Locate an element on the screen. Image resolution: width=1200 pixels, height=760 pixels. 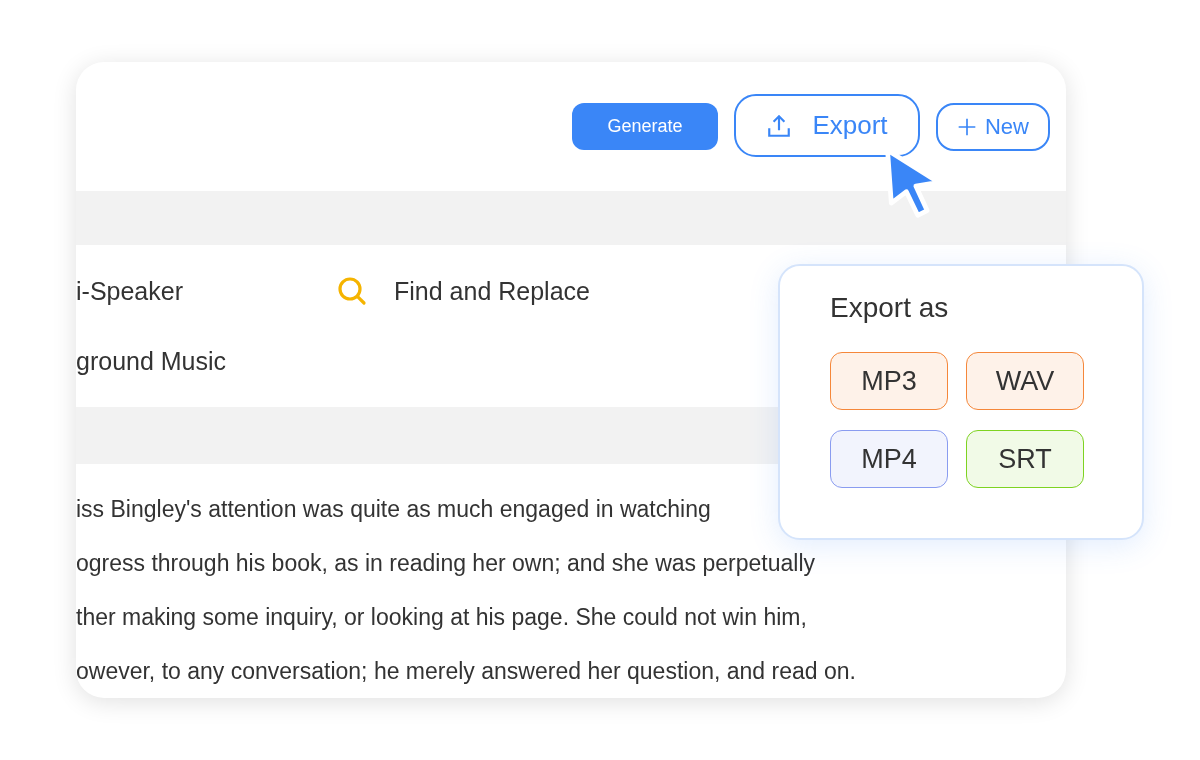
text-line: ther making some inquiry, or looking at his page. She could not win him, is located at coordinates (442, 617).